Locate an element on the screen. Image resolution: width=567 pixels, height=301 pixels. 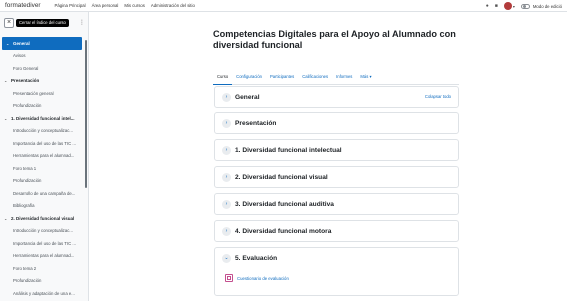
activity-link: Cuestionario de evaluación is located at coordinates (263, 278).